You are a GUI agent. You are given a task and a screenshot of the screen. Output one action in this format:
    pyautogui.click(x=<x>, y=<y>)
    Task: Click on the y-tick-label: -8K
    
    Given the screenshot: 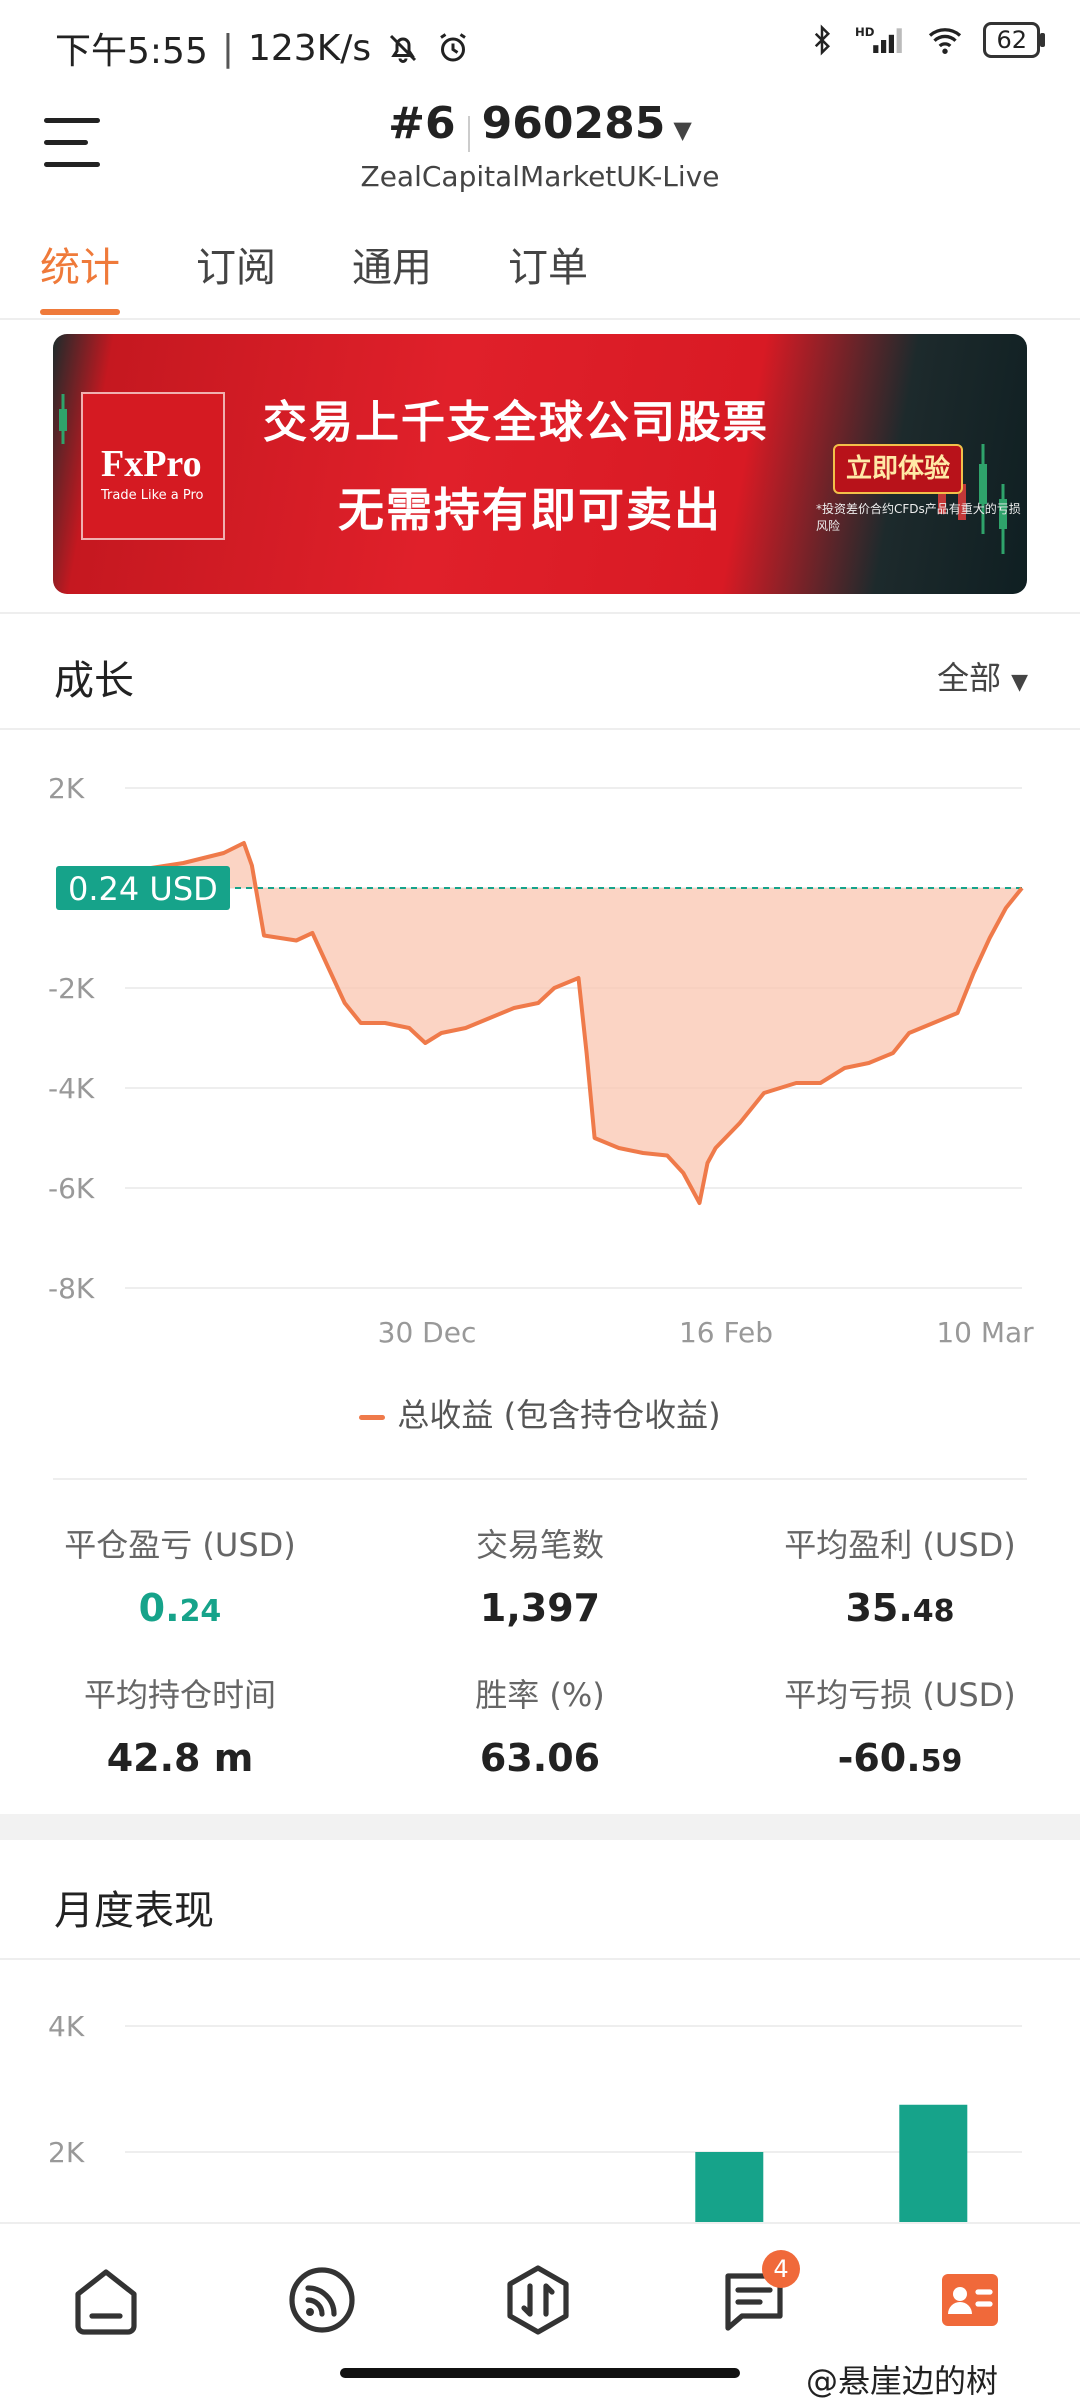 What is the action you would take?
    pyautogui.click(x=71, y=1288)
    